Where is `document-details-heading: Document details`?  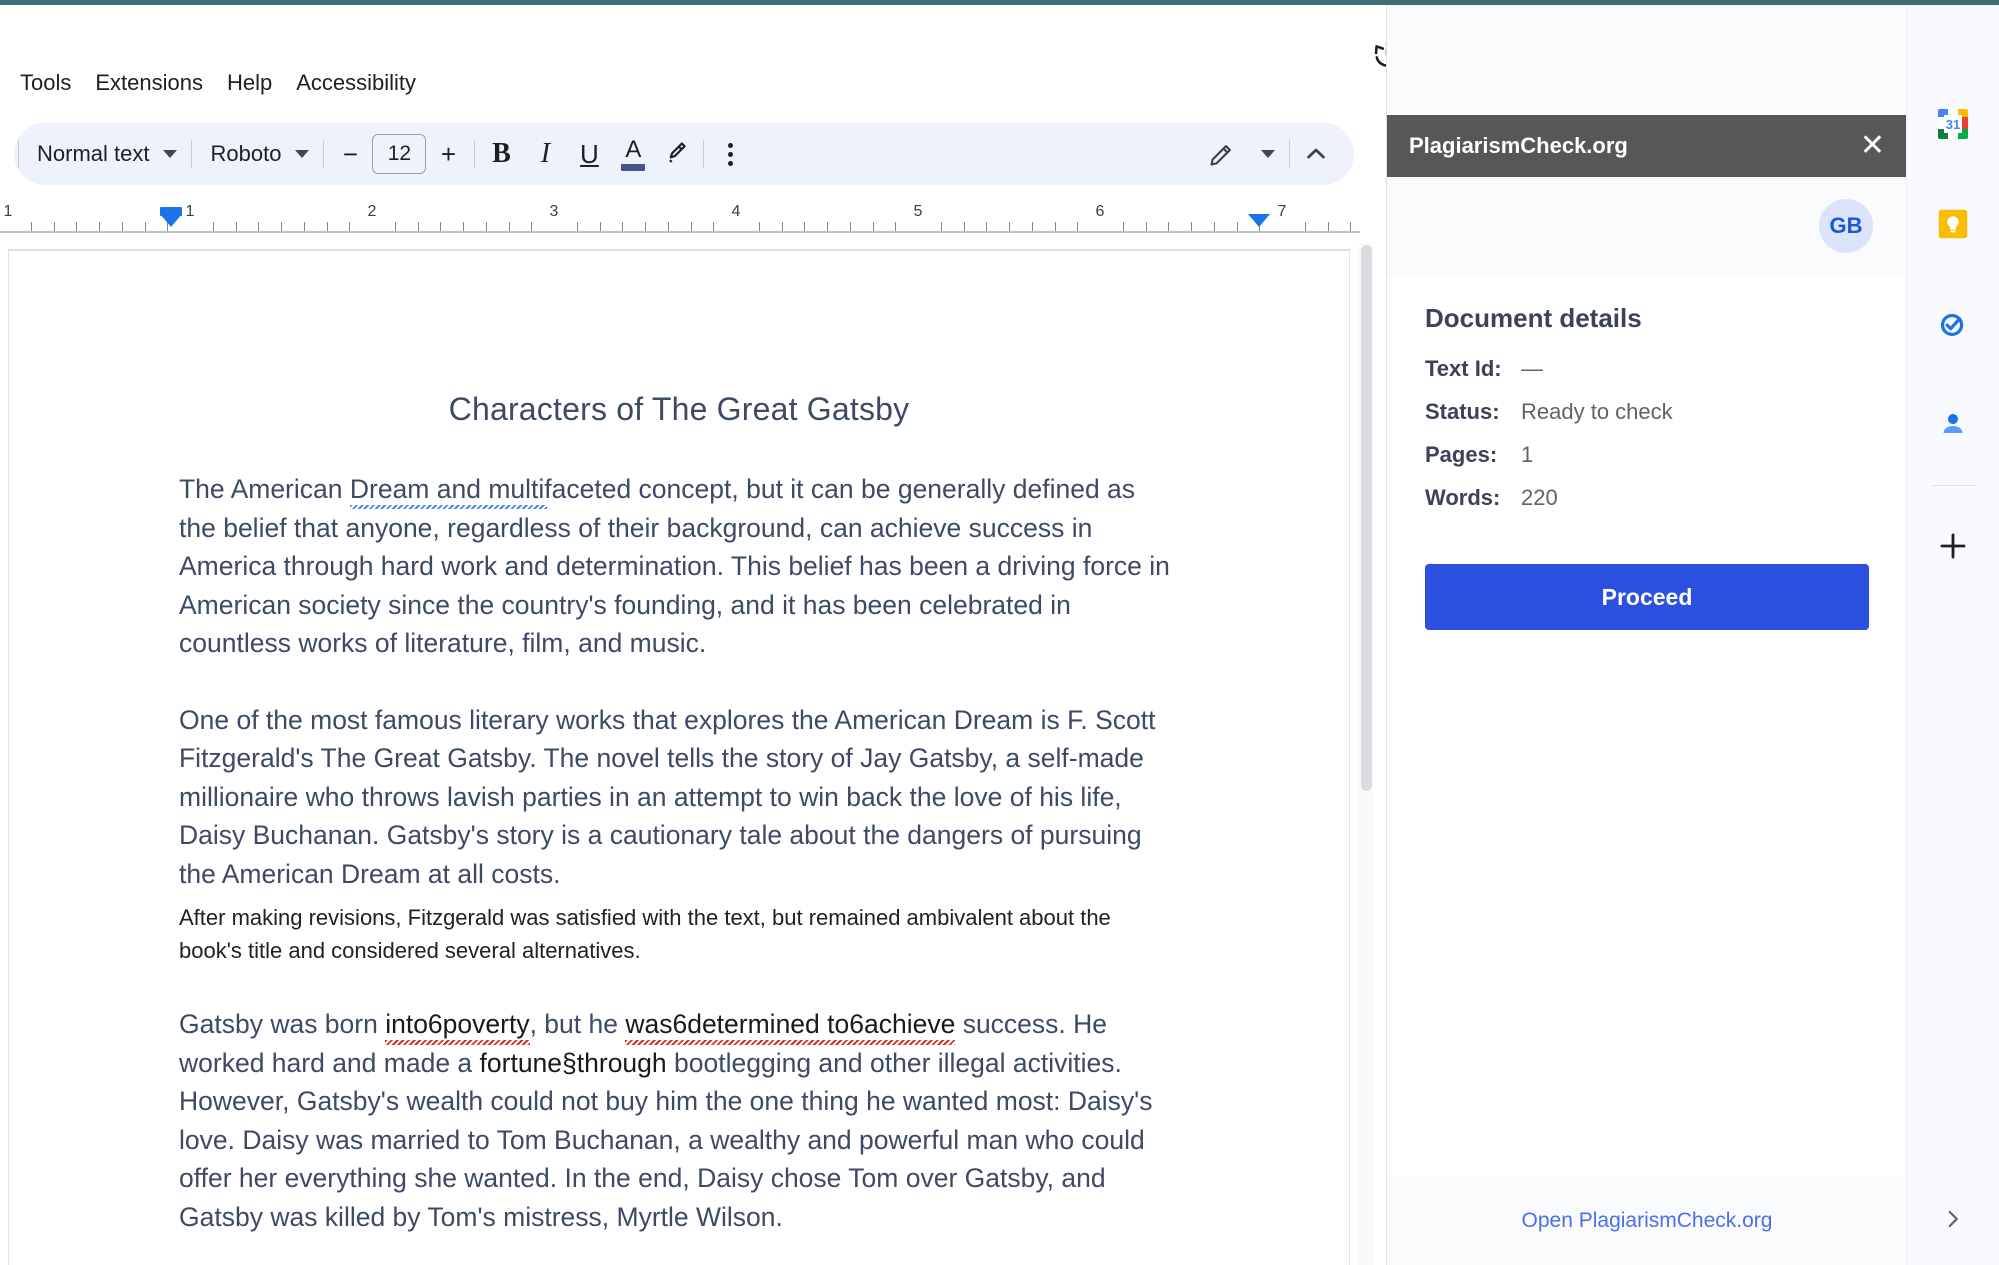
document-details-heading: Document details is located at coordinates (1533, 318).